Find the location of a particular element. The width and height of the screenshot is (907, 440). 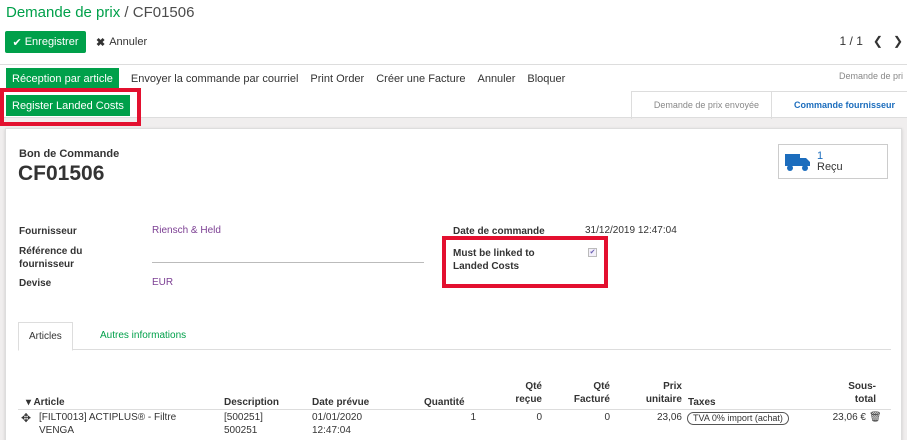

trash-icon: 🗑 is located at coordinates (875, 417).